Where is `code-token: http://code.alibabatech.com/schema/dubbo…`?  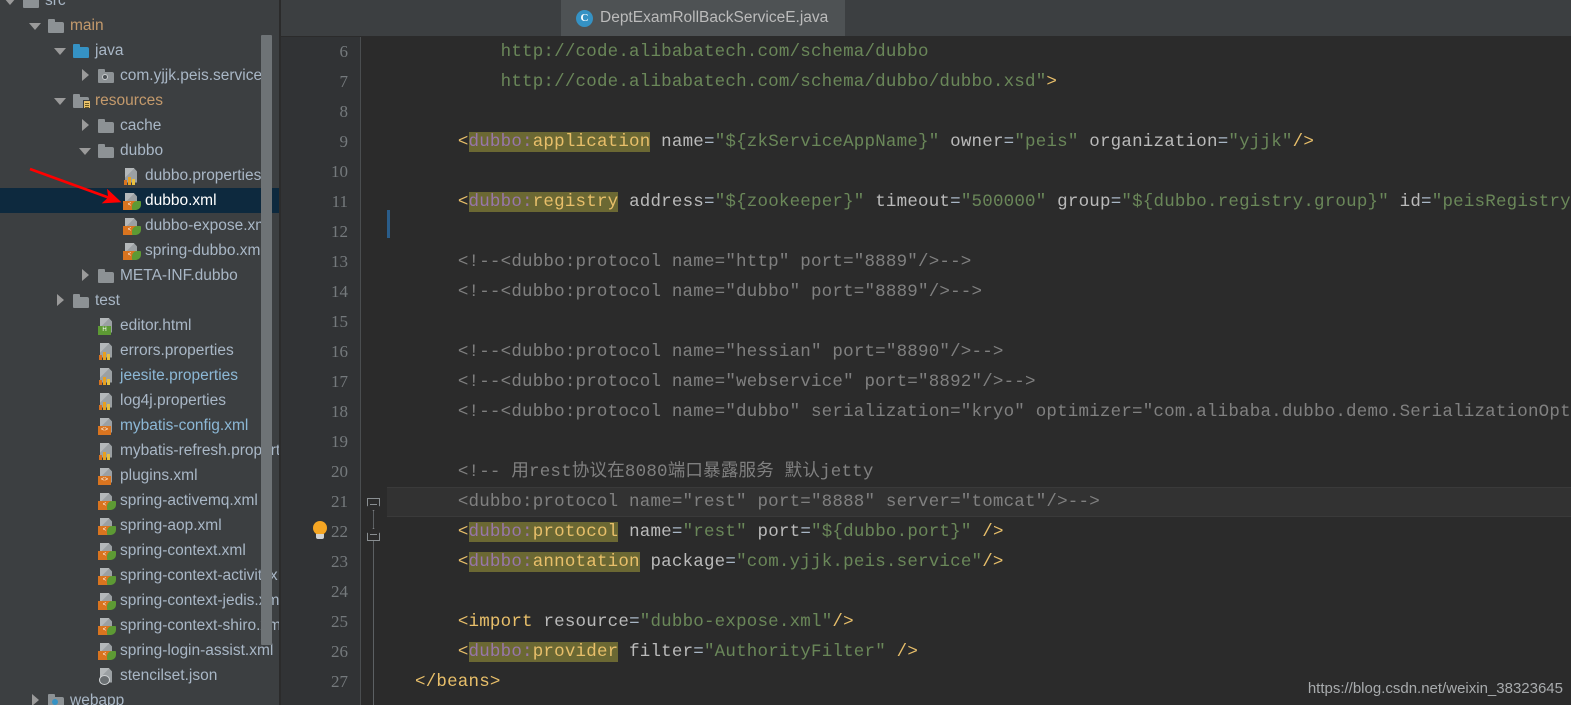 code-token: http://code.alibabatech.com/schema/dubbo… is located at coordinates (773, 82).